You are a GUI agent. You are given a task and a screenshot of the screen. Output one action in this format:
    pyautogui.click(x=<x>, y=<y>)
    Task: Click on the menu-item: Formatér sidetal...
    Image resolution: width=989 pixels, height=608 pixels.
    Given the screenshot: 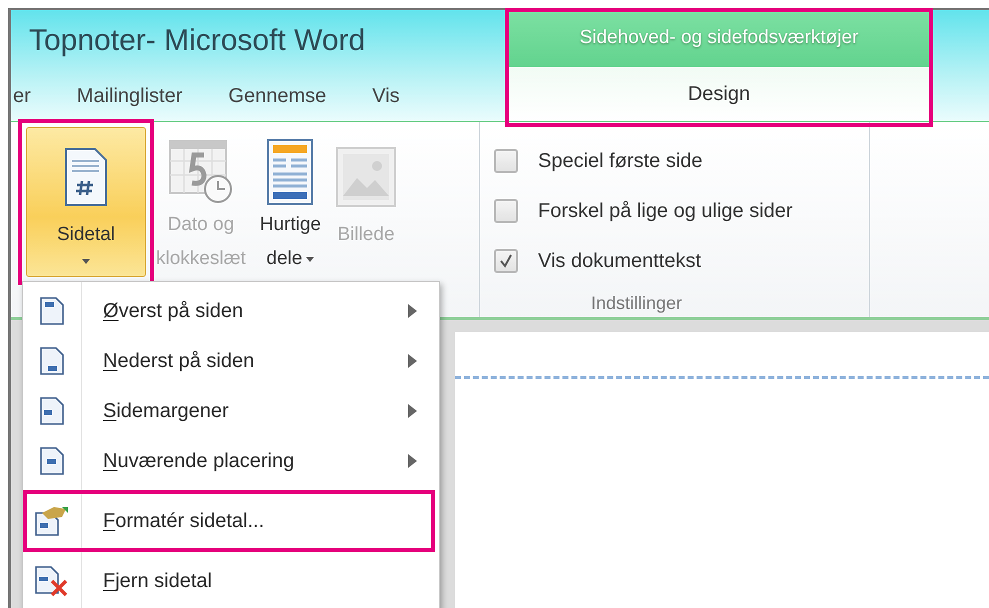 What is the action you would take?
    pyautogui.click(x=231, y=521)
    